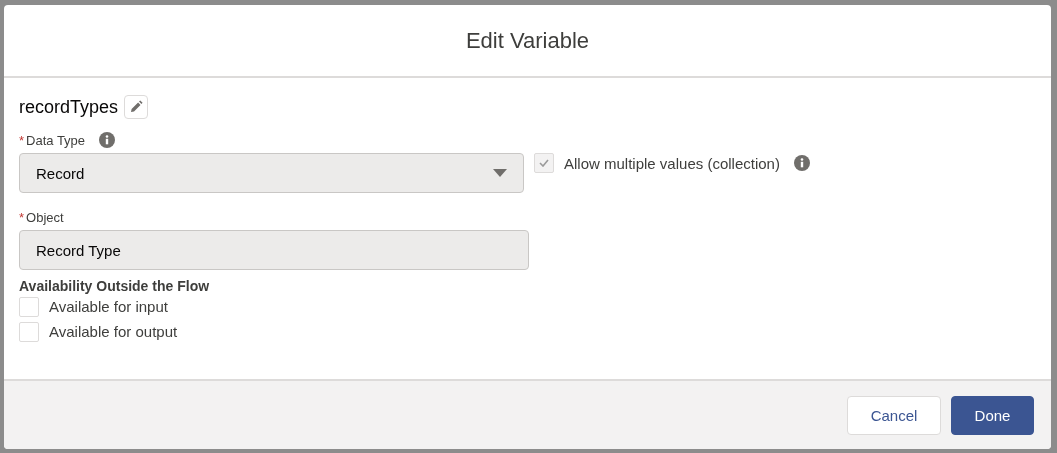  What do you see at coordinates (115, 286) in the screenshot?
I see `section-heading: Availability Outside the Flow` at bounding box center [115, 286].